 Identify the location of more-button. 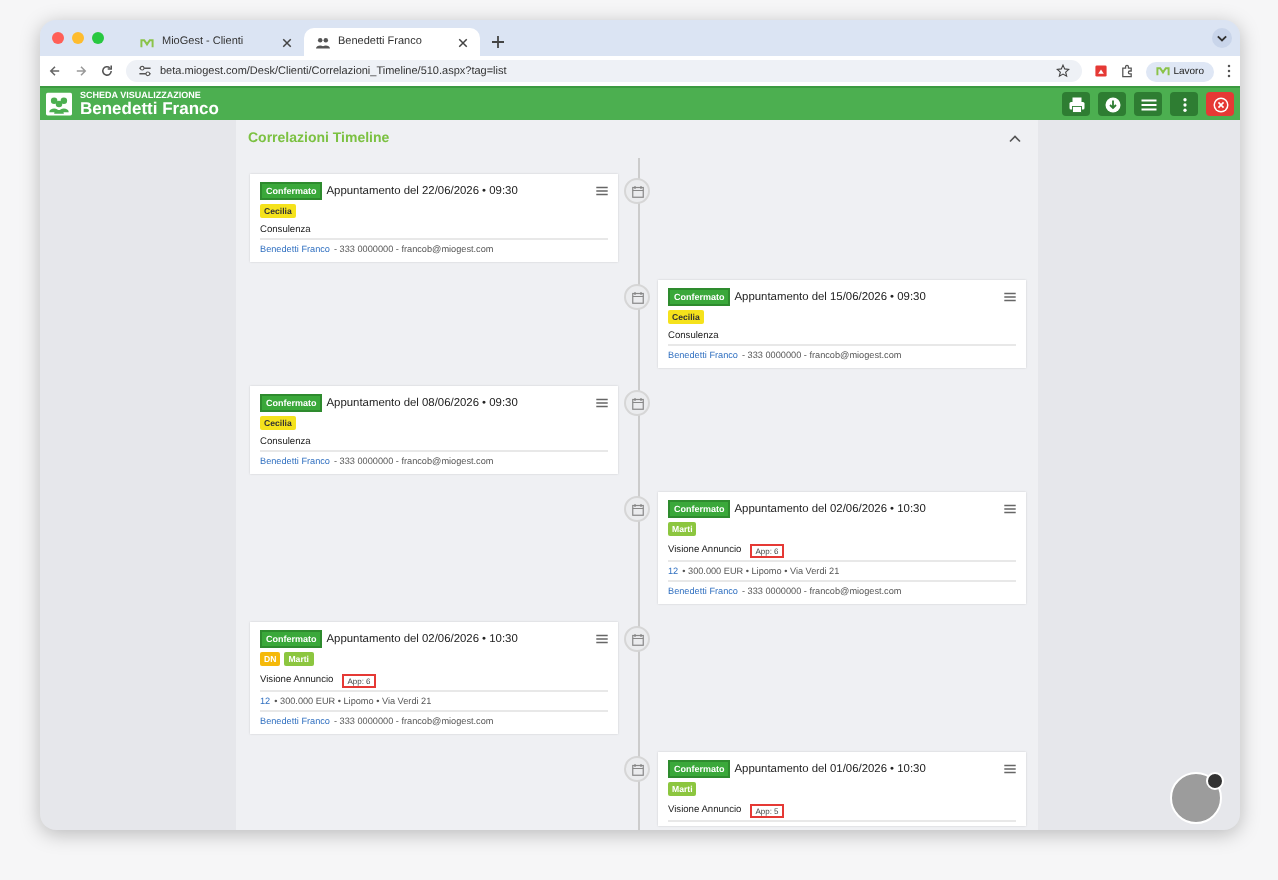
(1184, 104).